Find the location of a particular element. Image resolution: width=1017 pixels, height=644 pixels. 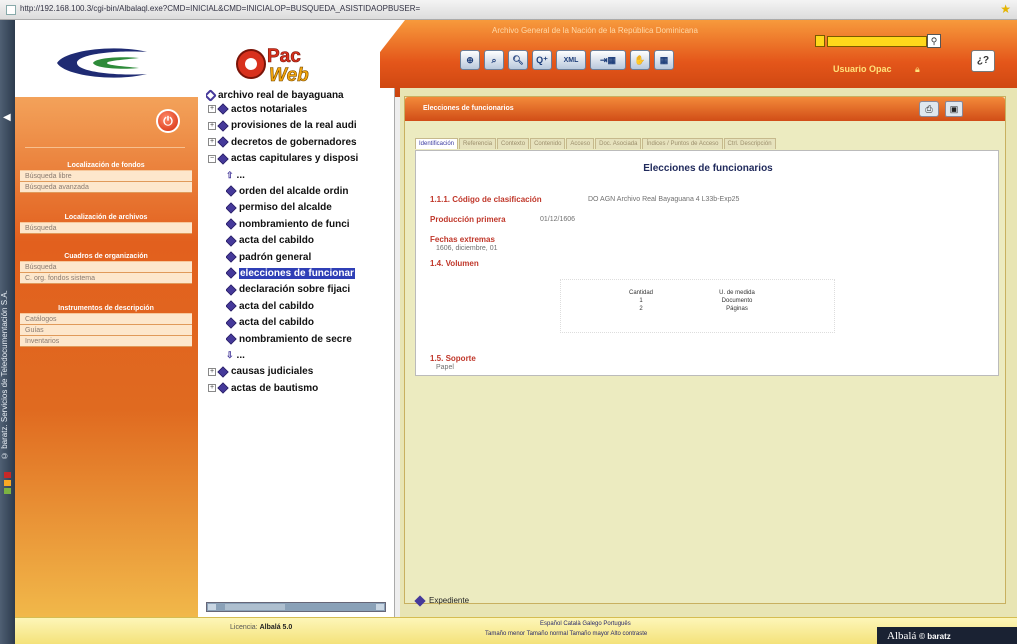

tree-node: nombramiento de secre is located at coordinates (289, 339).